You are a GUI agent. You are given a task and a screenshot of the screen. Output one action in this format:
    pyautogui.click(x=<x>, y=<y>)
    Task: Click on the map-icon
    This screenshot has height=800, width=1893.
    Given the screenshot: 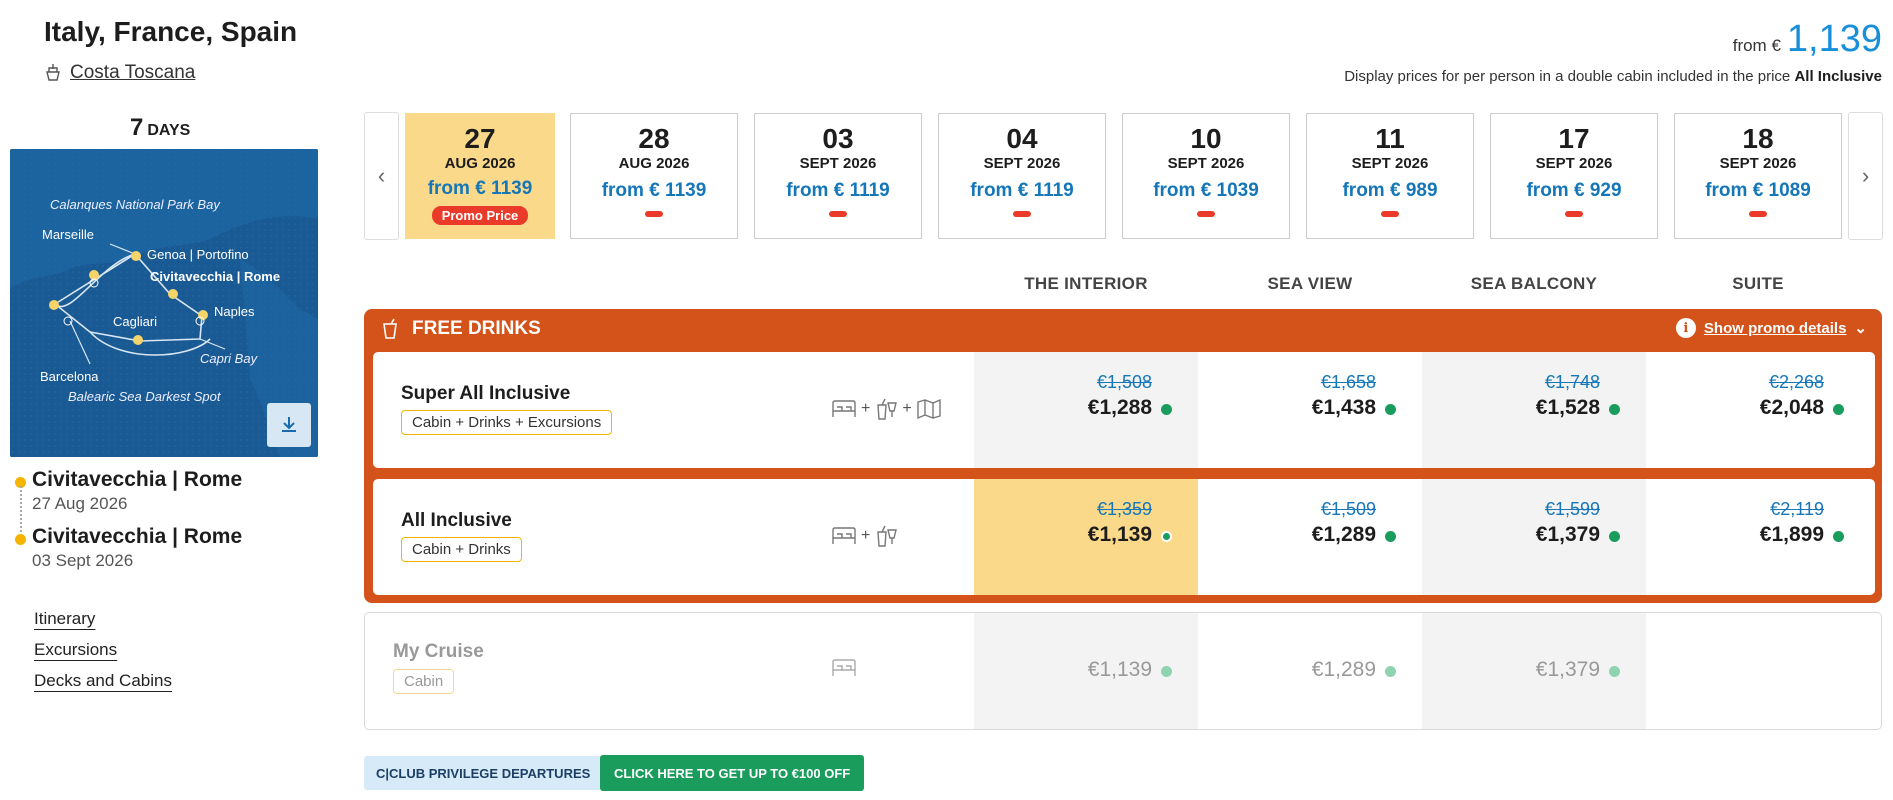 What is the action you would take?
    pyautogui.click(x=928, y=409)
    